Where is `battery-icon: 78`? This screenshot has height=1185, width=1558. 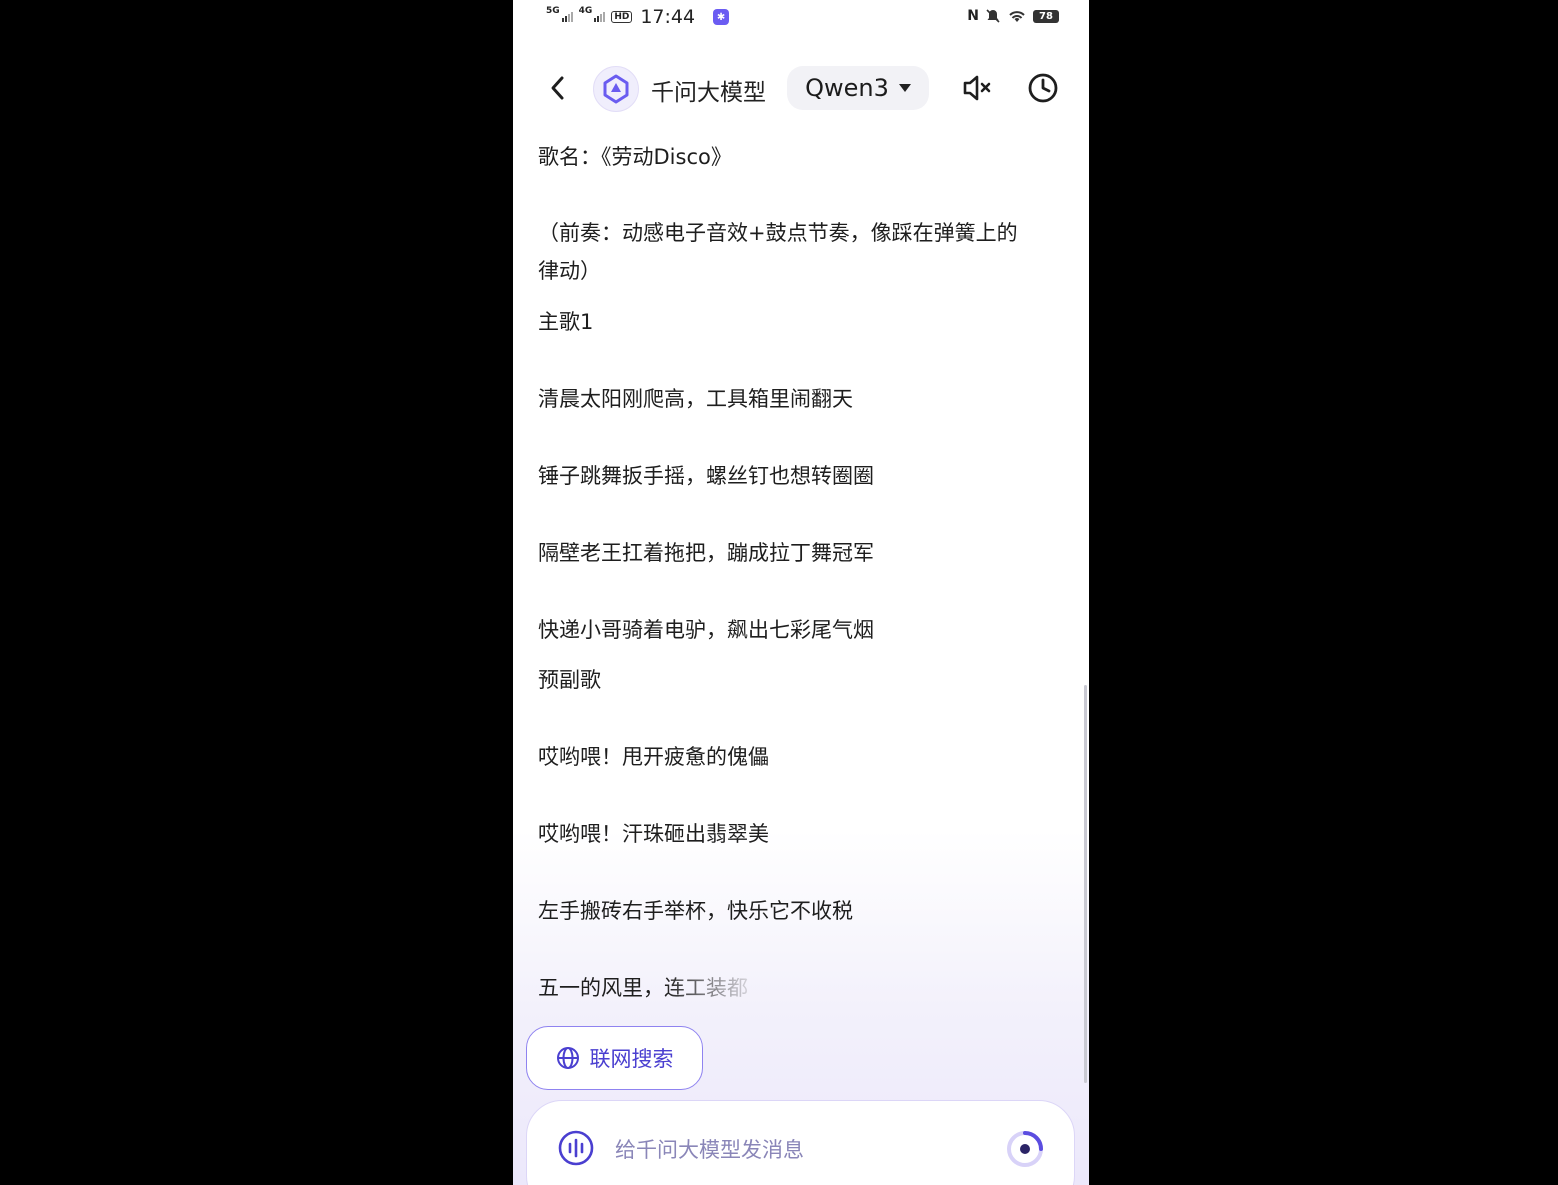 battery-icon: 78 is located at coordinates (1046, 16).